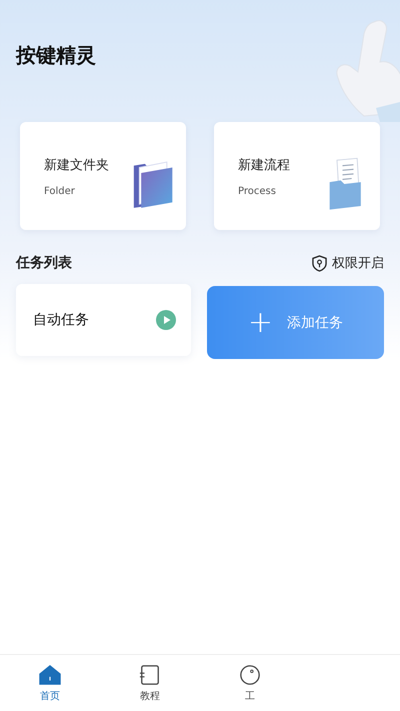  Describe the element at coordinates (76, 165) in the screenshot. I see `card-title: 新建文件夹` at that location.